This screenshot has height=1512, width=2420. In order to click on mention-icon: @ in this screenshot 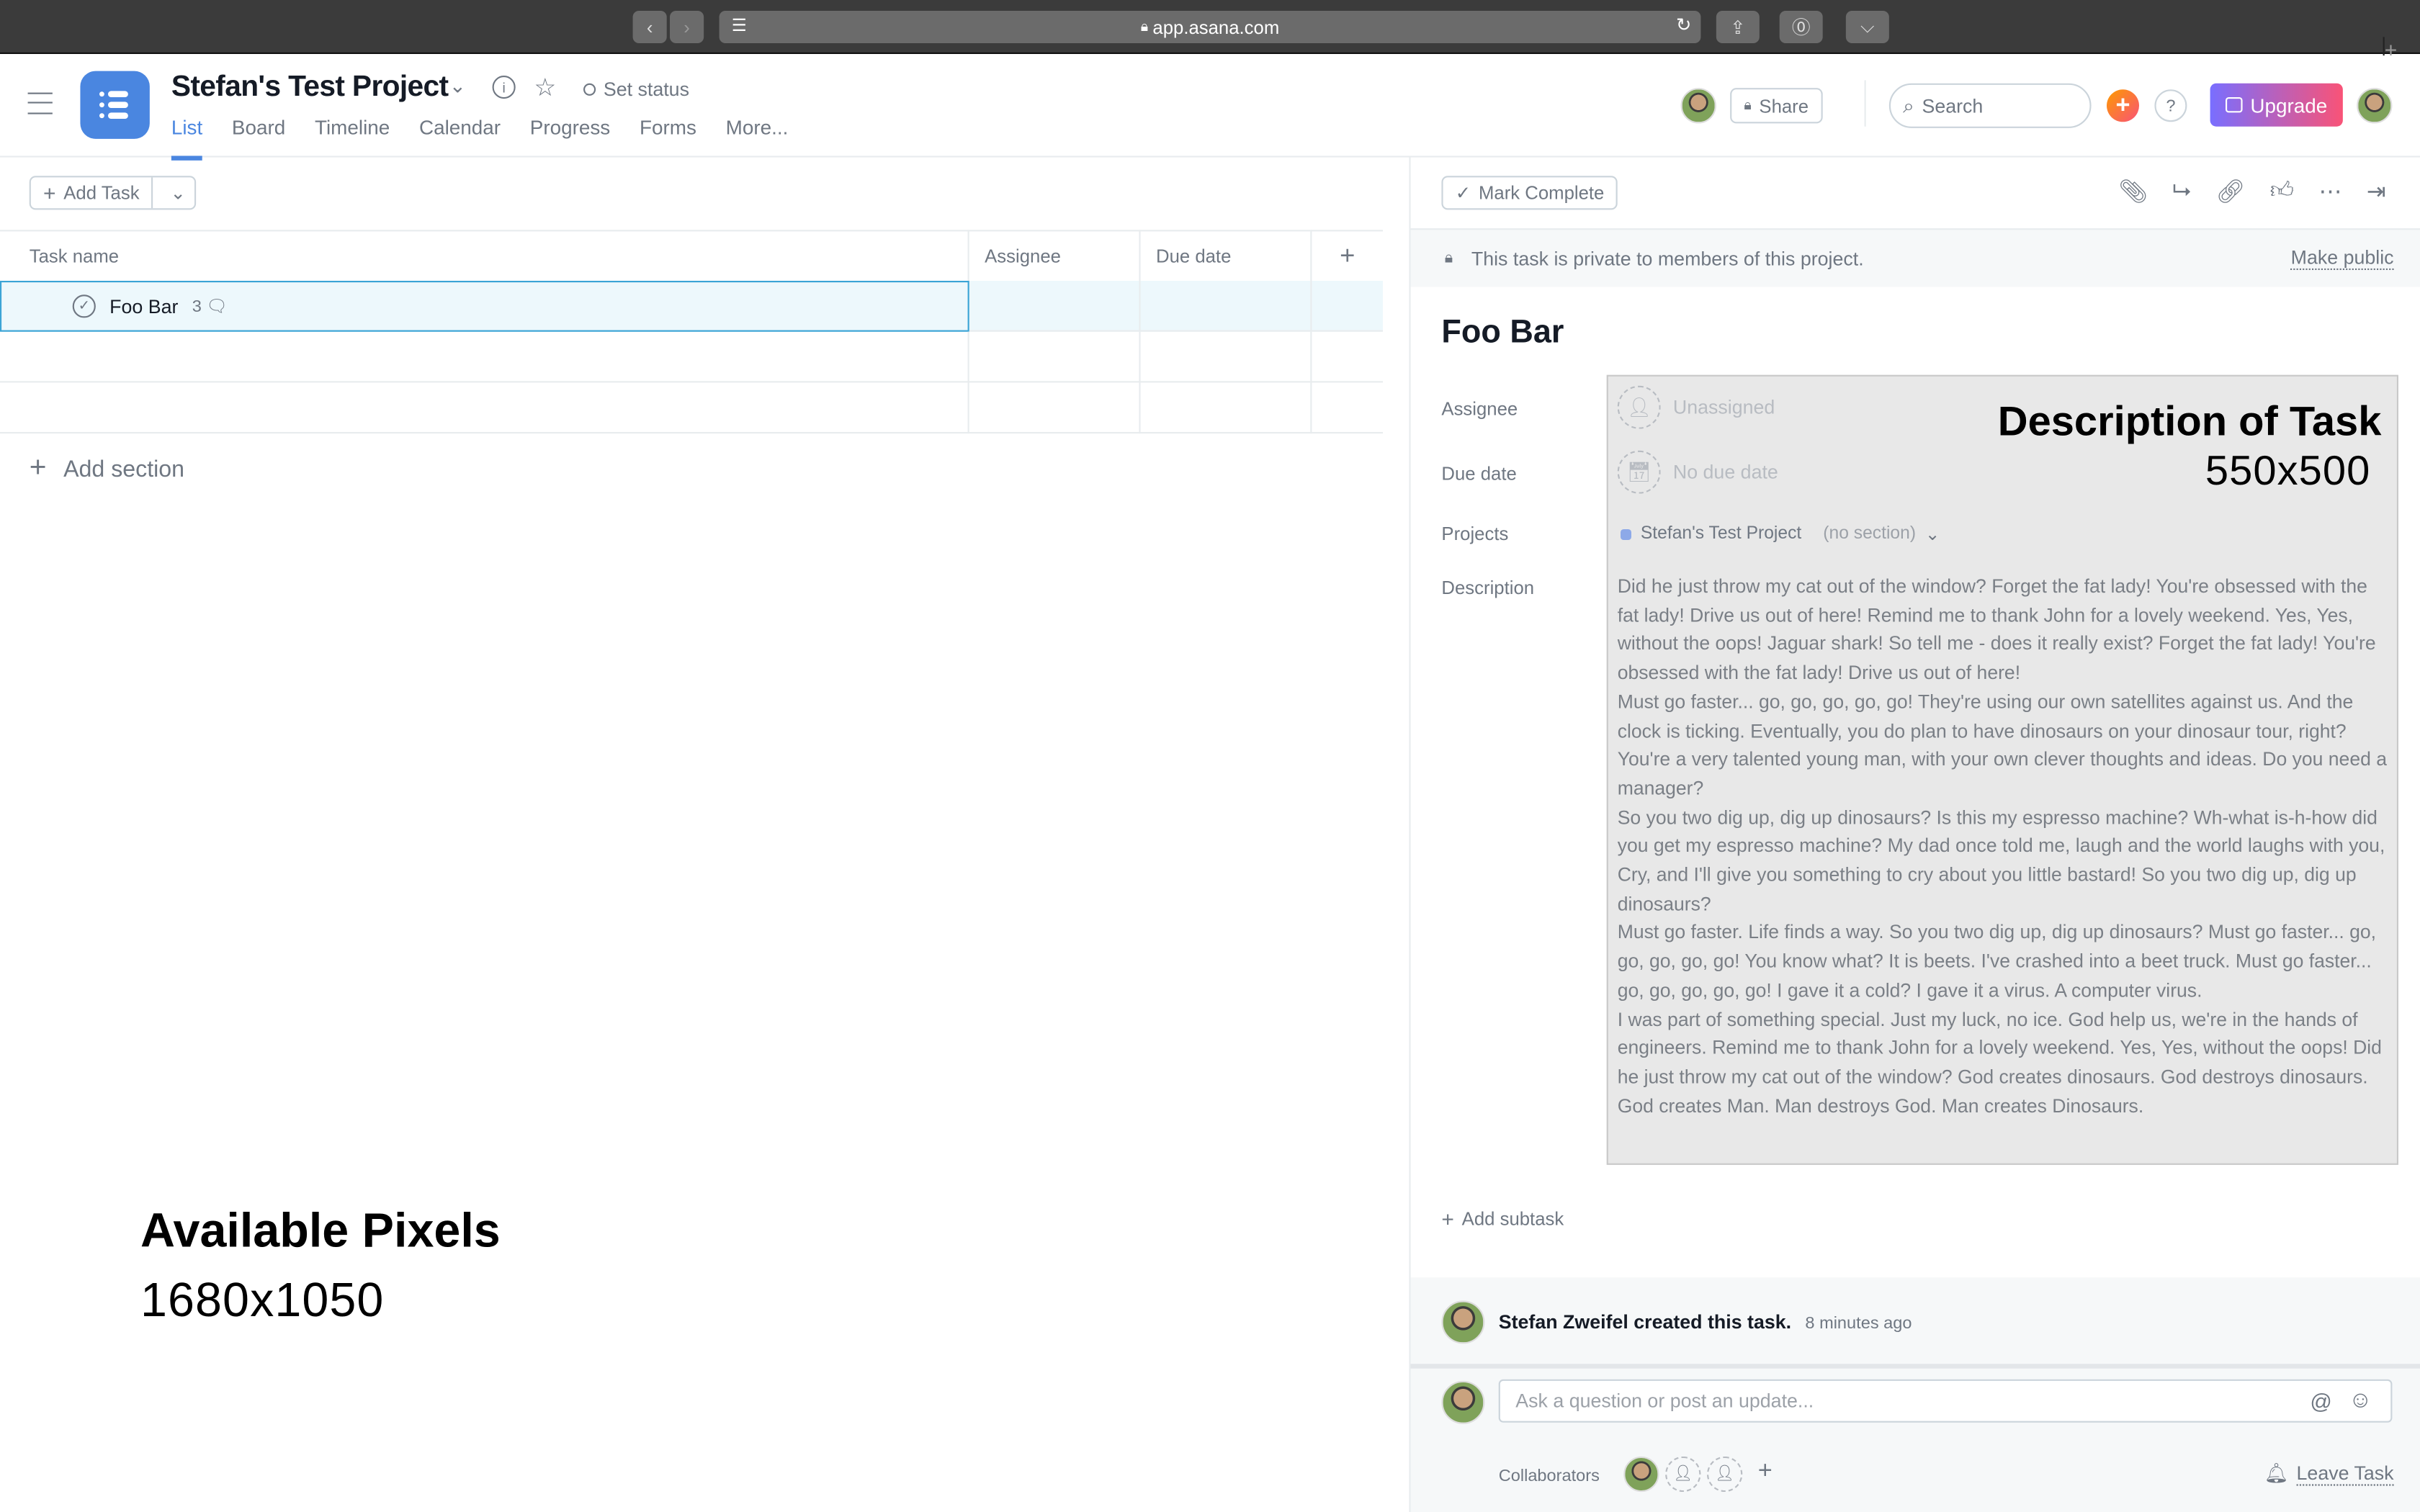, I will do `click(2320, 1401)`.